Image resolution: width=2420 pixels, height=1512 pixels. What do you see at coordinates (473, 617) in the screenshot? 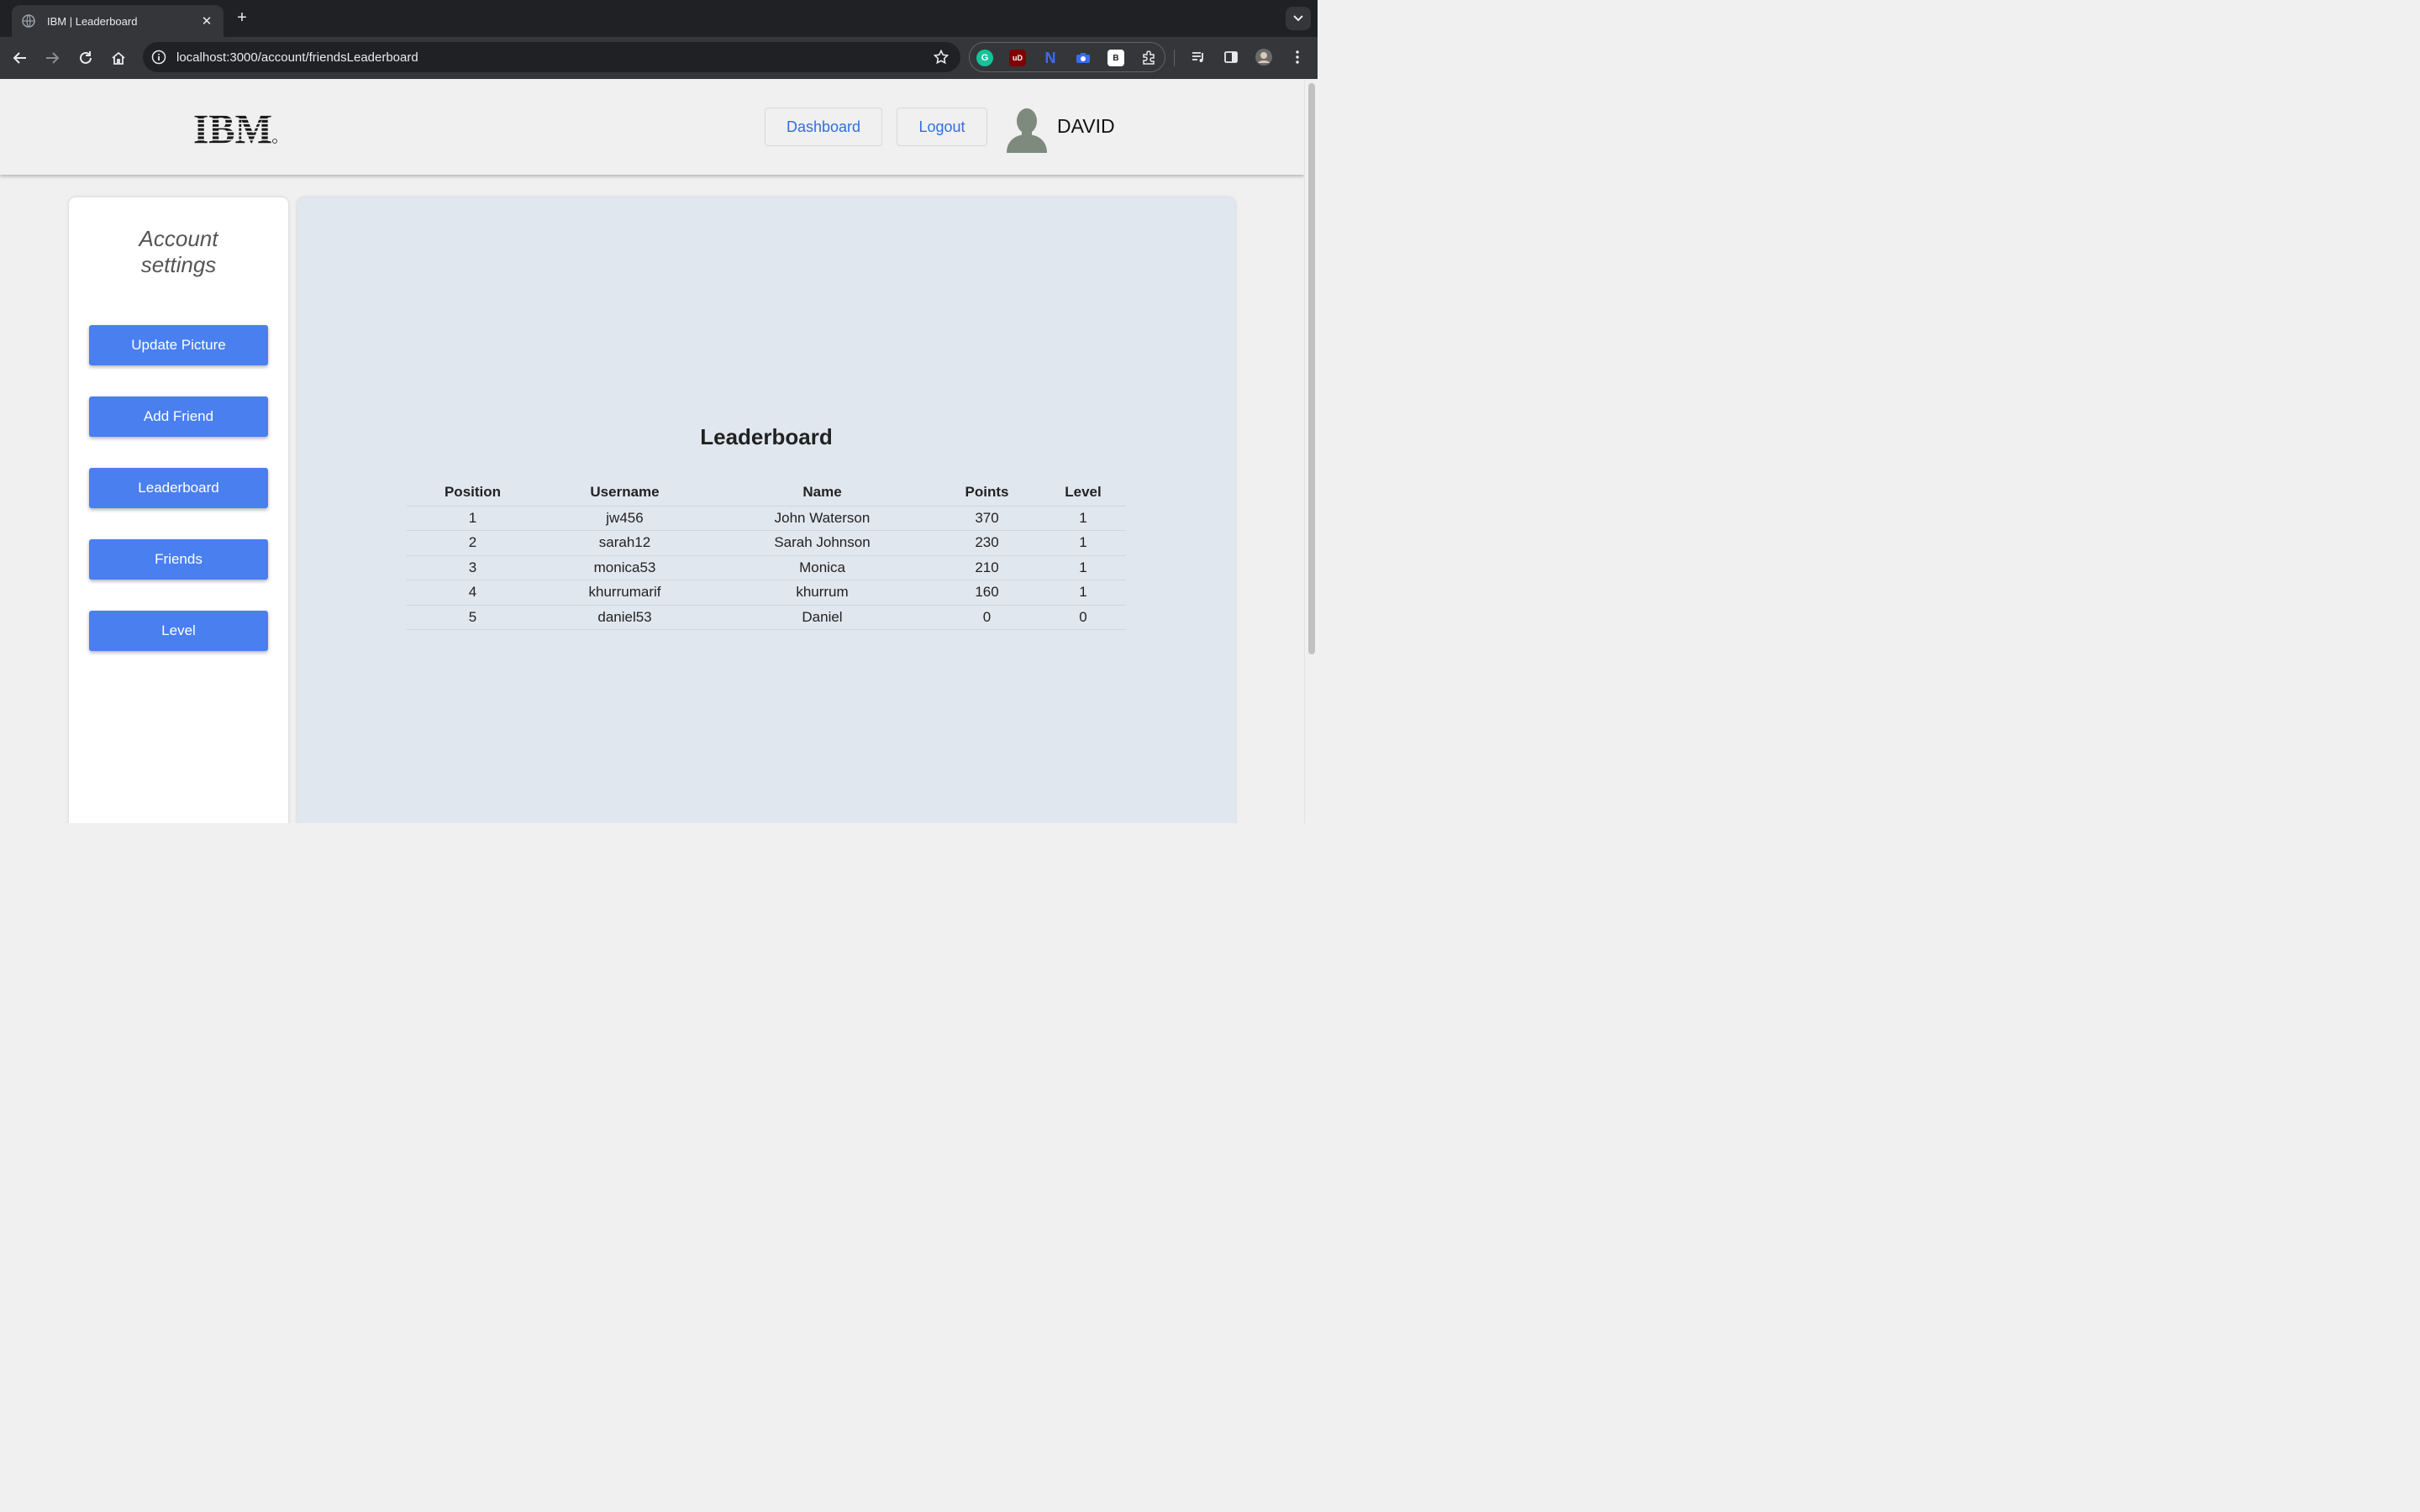
I see `cell-position: 5` at bounding box center [473, 617].